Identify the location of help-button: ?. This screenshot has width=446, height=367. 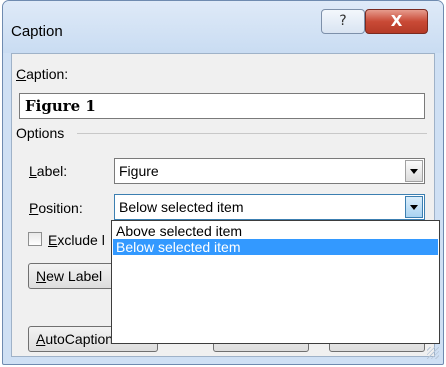
(343, 21).